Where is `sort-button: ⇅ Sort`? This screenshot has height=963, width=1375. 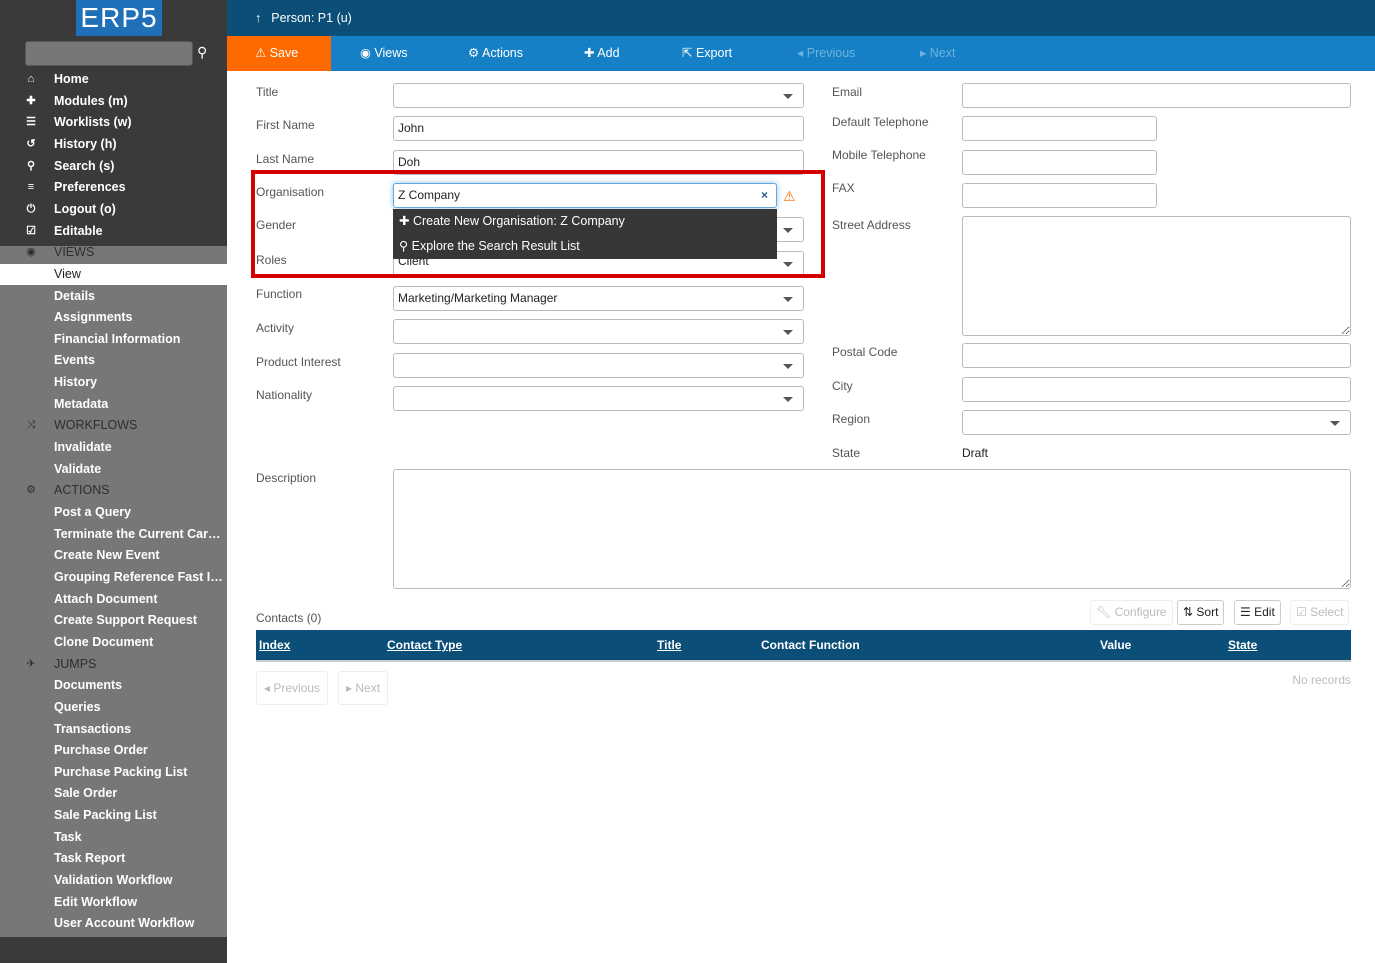
sort-button: ⇅ Sort is located at coordinates (1201, 612).